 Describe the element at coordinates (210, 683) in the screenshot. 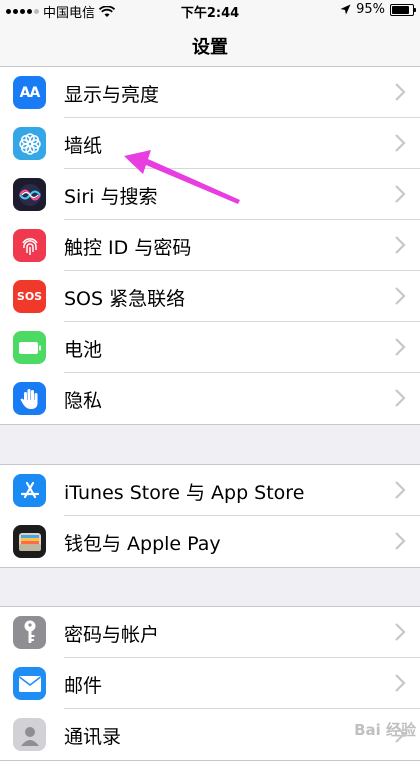

I see `settings-row-mail: 邮件` at that location.